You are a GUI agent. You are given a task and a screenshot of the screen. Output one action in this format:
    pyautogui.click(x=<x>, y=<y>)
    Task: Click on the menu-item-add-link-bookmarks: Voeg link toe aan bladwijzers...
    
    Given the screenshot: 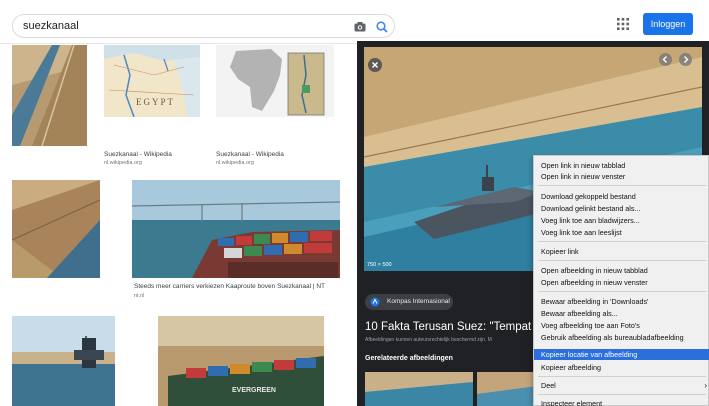 What is the action you would take?
    pyautogui.click(x=621, y=220)
    